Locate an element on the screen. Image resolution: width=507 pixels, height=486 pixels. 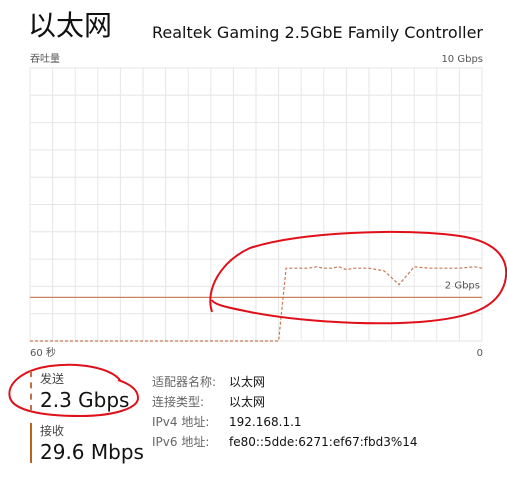
detail-row-ipv4: IPv4 地址: 192.168.1.1 is located at coordinates (285, 422).